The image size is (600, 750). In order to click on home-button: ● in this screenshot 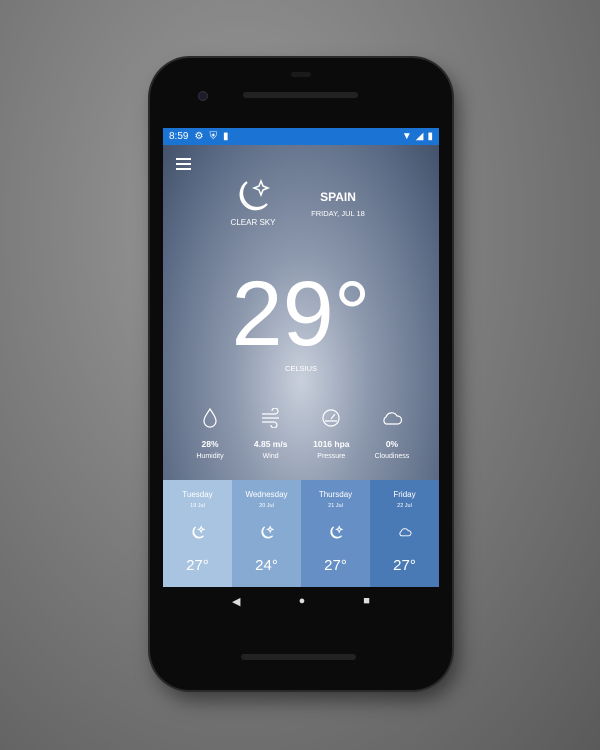, I will do `click(302, 601)`.